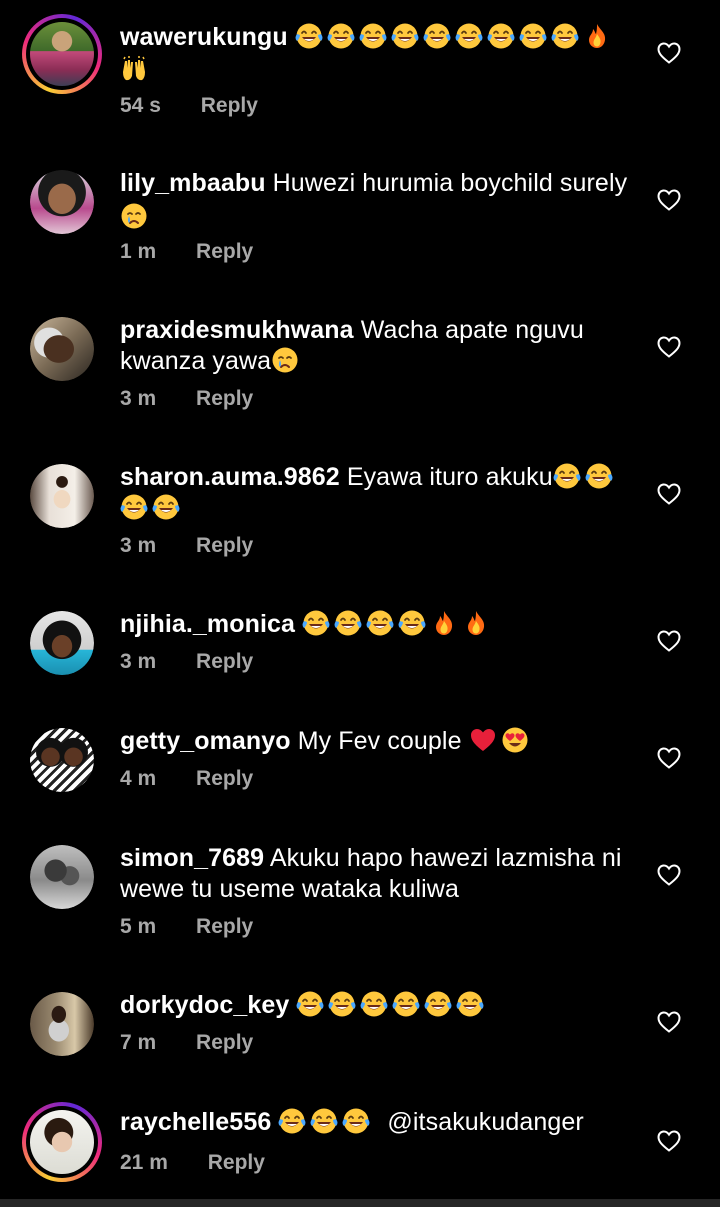 This screenshot has height=1207, width=720. Describe the element at coordinates (360, 642) in the screenshot. I see `comment-item: njihia._monica 3 m Reply` at that location.